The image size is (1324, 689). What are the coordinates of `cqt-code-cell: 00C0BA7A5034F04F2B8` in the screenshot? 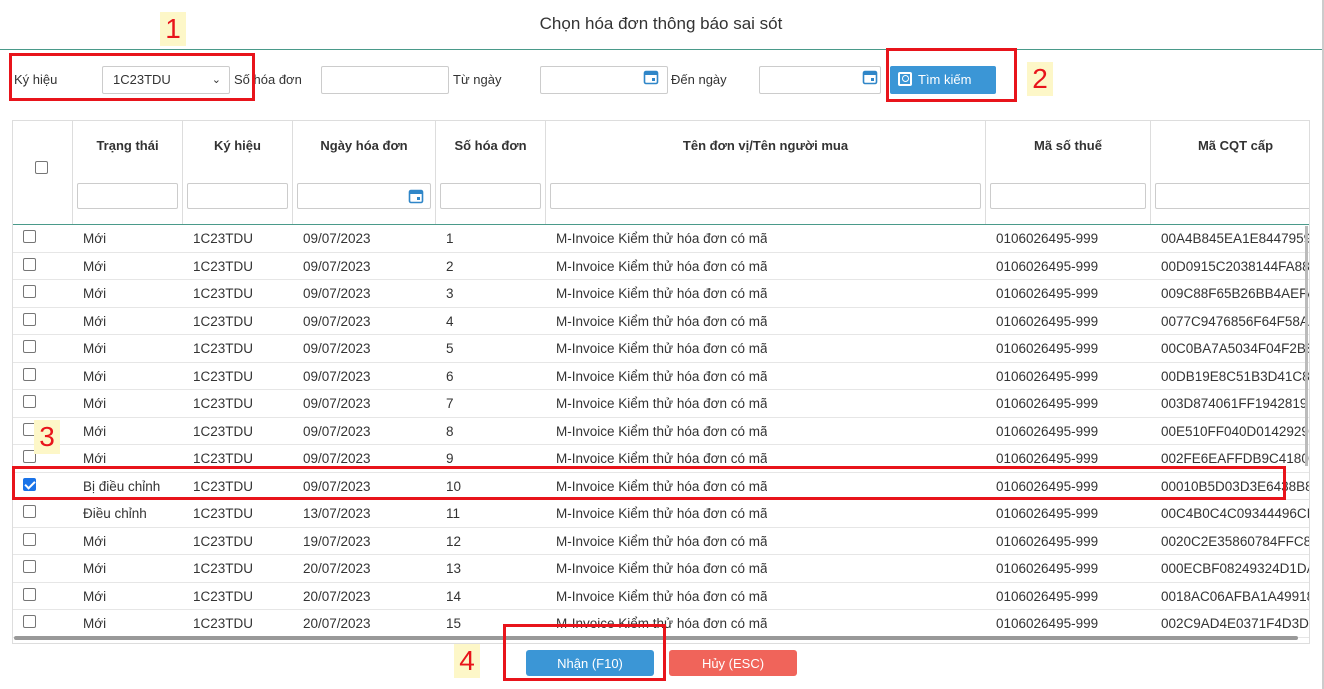 It's located at (1235, 348).